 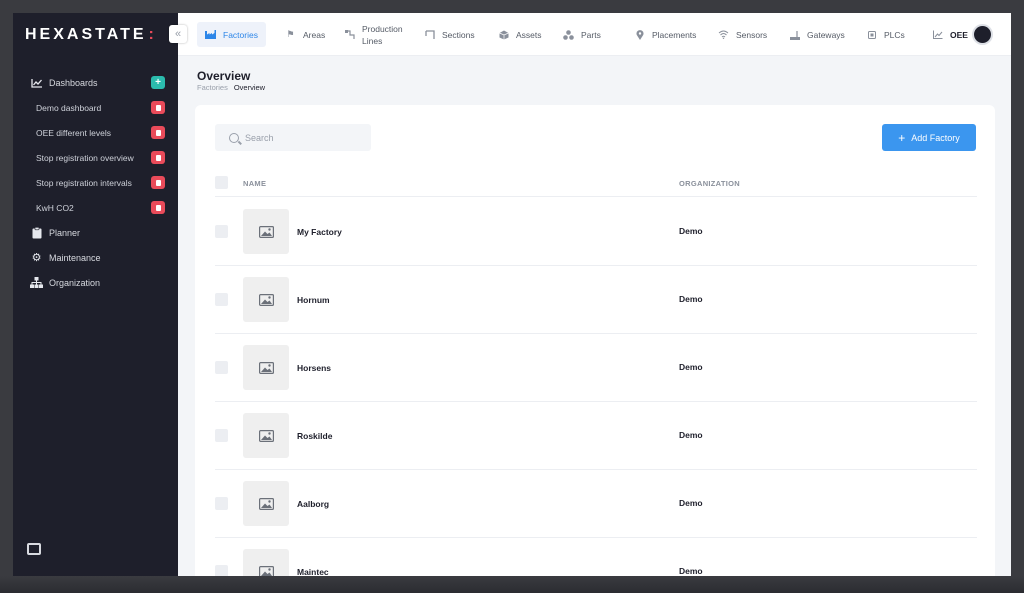 I want to click on tab-sections: Sections, so click(x=449, y=34).